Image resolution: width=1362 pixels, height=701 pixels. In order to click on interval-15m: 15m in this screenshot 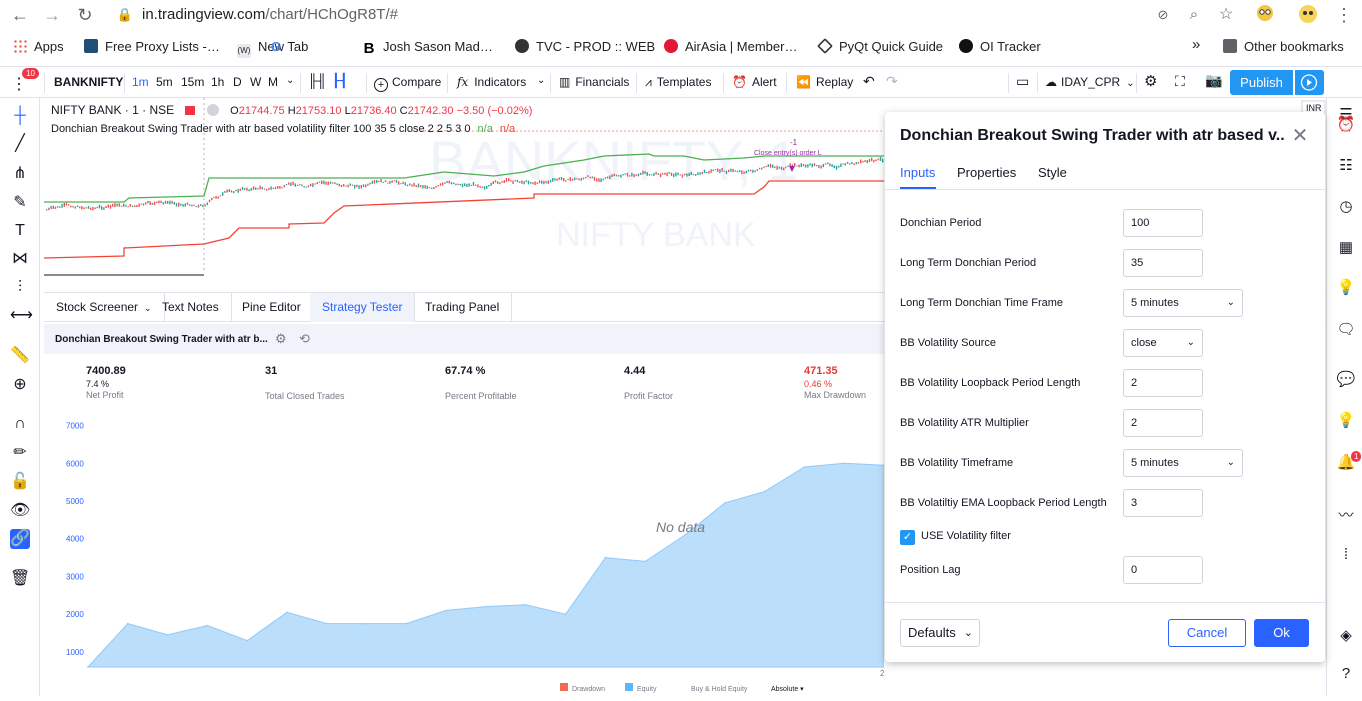, I will do `click(192, 82)`.